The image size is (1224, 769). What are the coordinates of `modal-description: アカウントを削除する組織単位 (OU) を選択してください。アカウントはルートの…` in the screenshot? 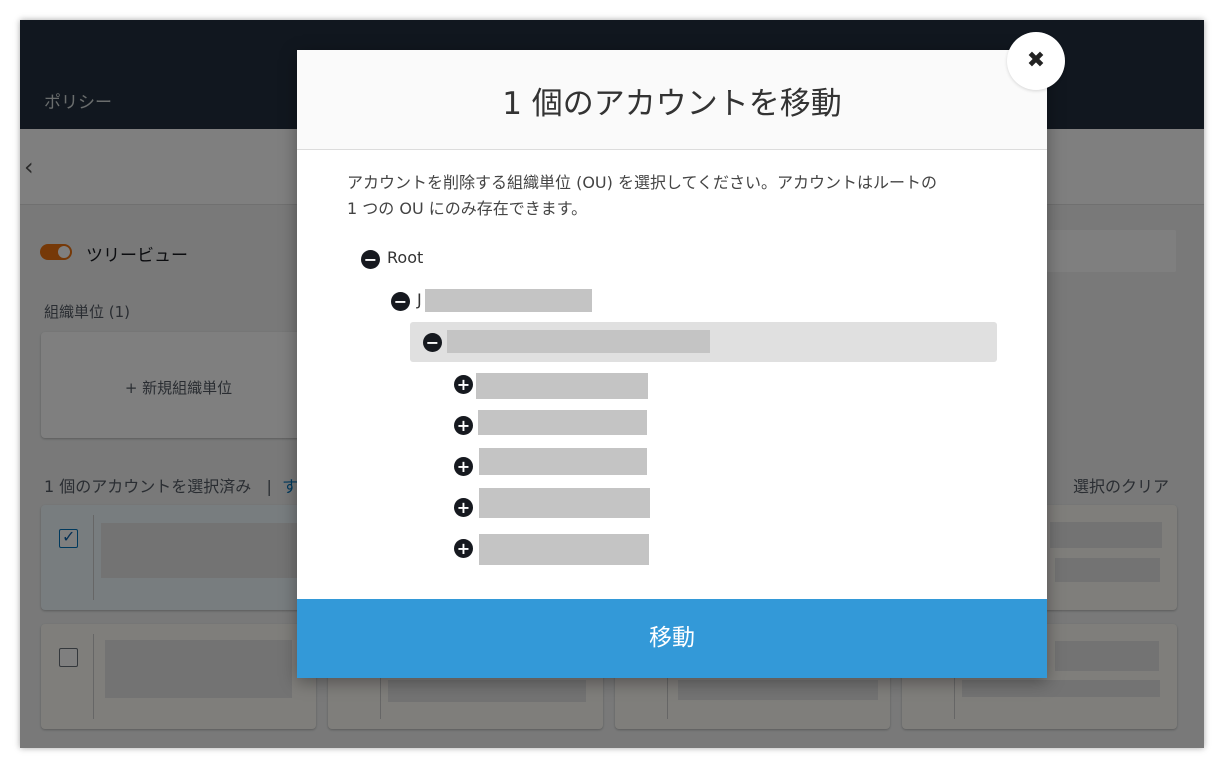 It's located at (677, 196).